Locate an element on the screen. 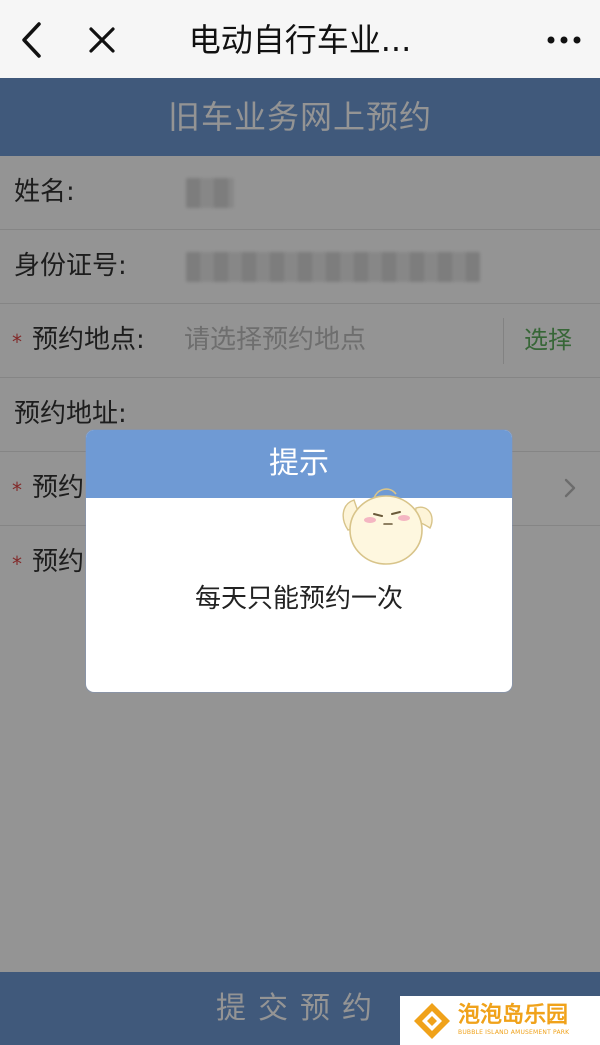 This screenshot has width=600, height=1045. watermark-text: 泡泡岛乐园 BUBBLE ISLAND AMUSEMENT PARK is located at coordinates (513, 1020).